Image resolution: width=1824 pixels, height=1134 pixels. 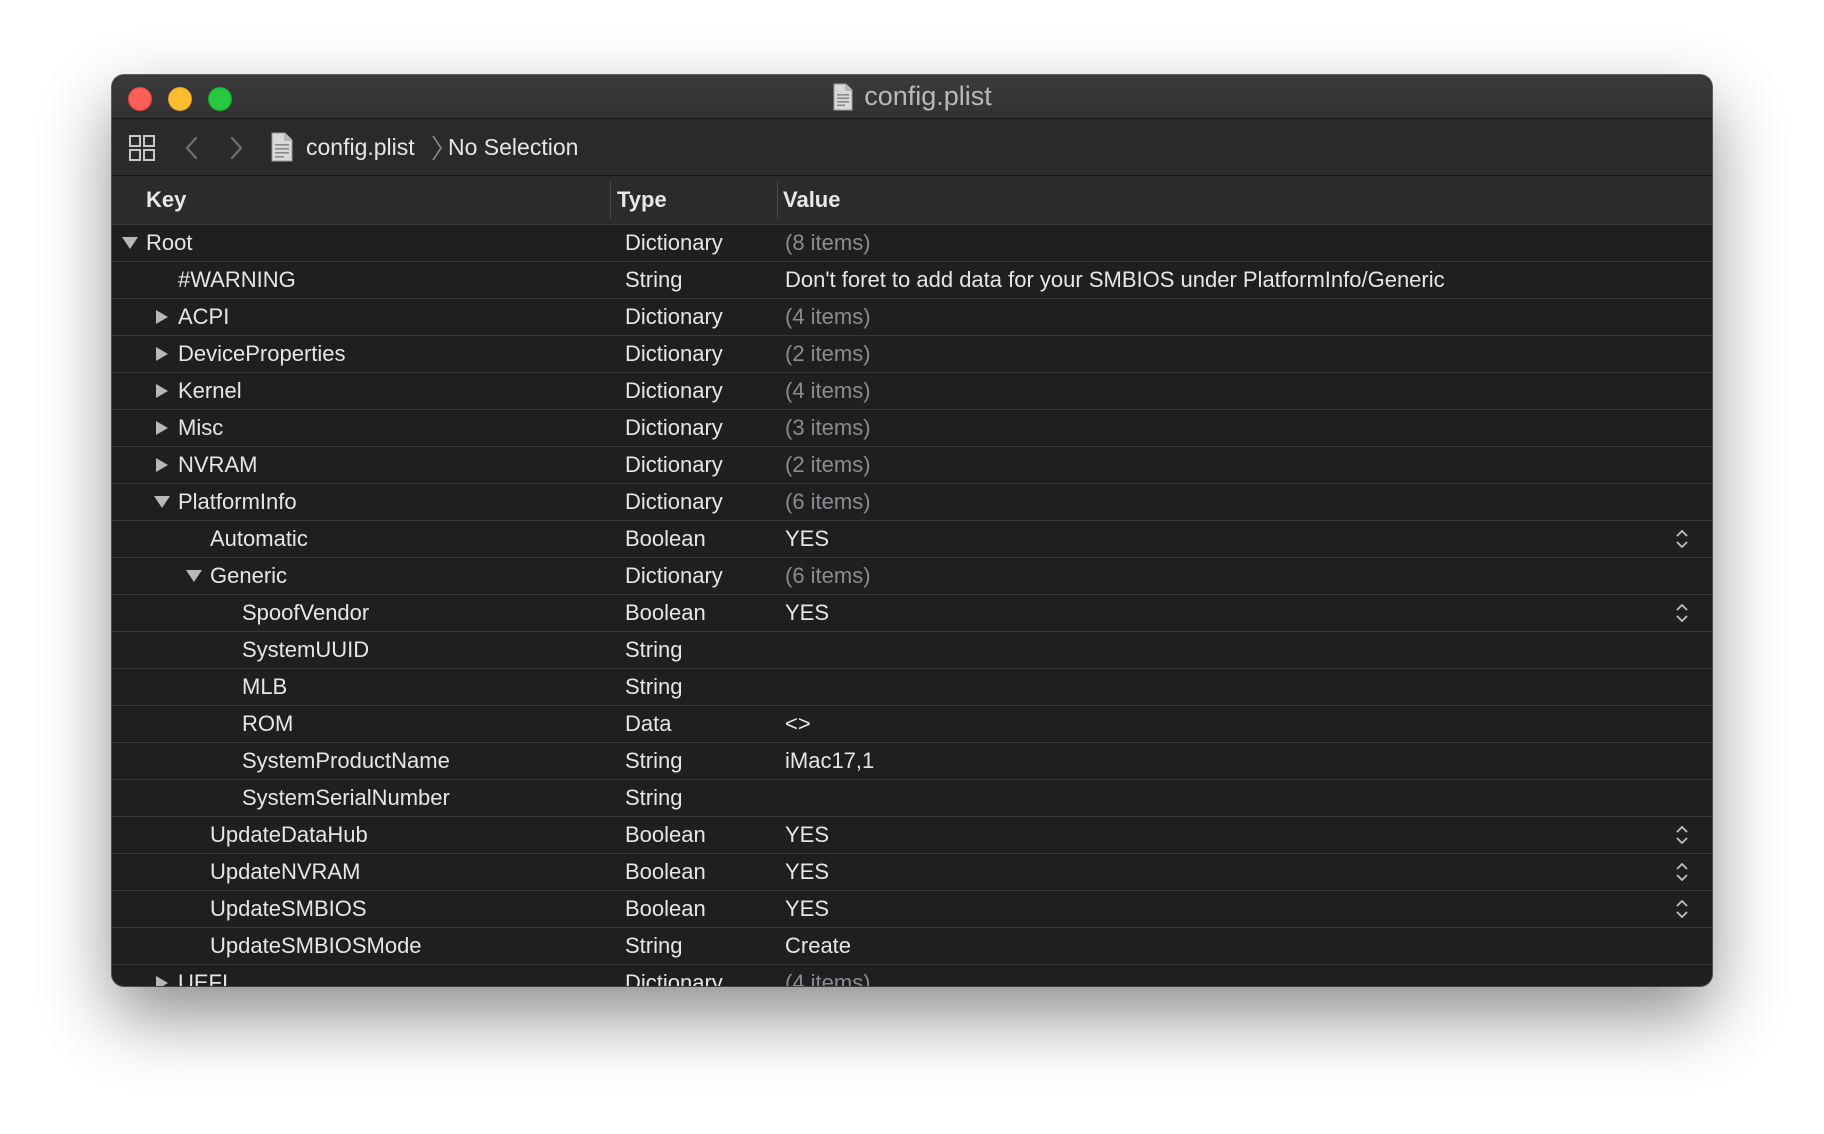 I want to click on table-row: Kernel Dictionary (4 items), so click(x=912, y=391).